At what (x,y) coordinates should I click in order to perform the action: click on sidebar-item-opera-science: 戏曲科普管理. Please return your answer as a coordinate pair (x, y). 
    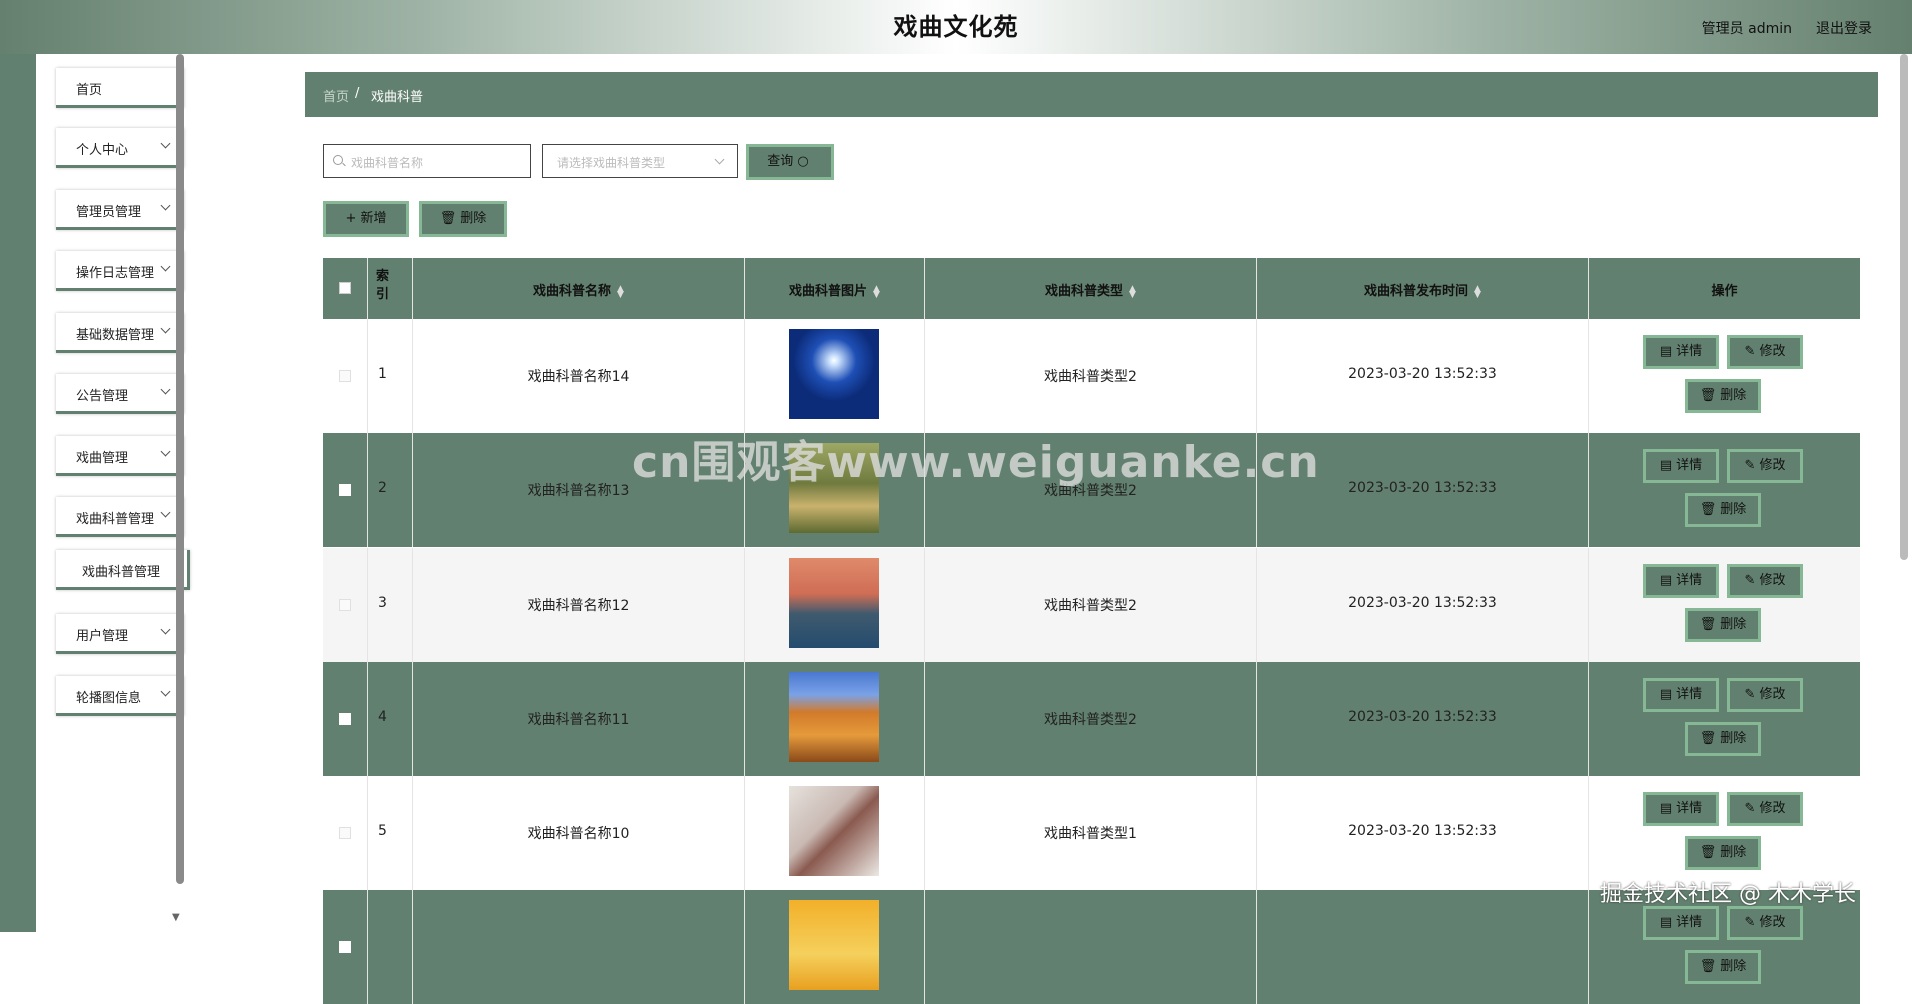
    Looking at the image, I should click on (120, 517).